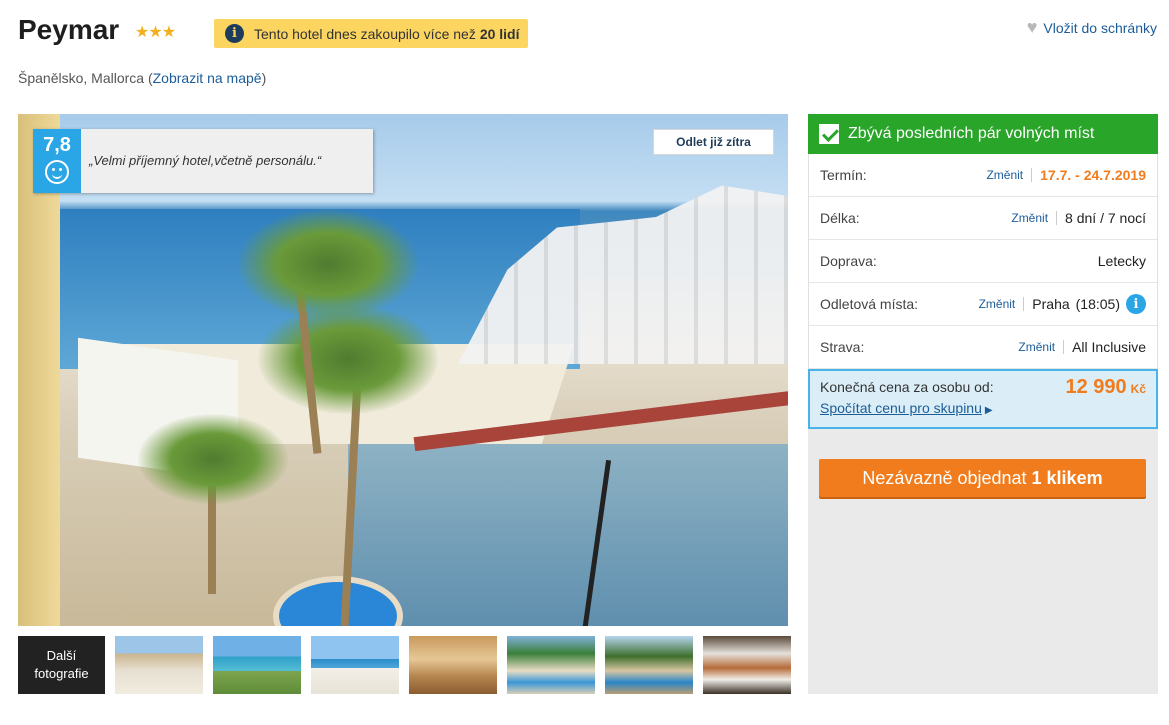 Image resolution: width=1169 pixels, height=725 pixels. I want to click on star-rating: ★★★, so click(155, 32).